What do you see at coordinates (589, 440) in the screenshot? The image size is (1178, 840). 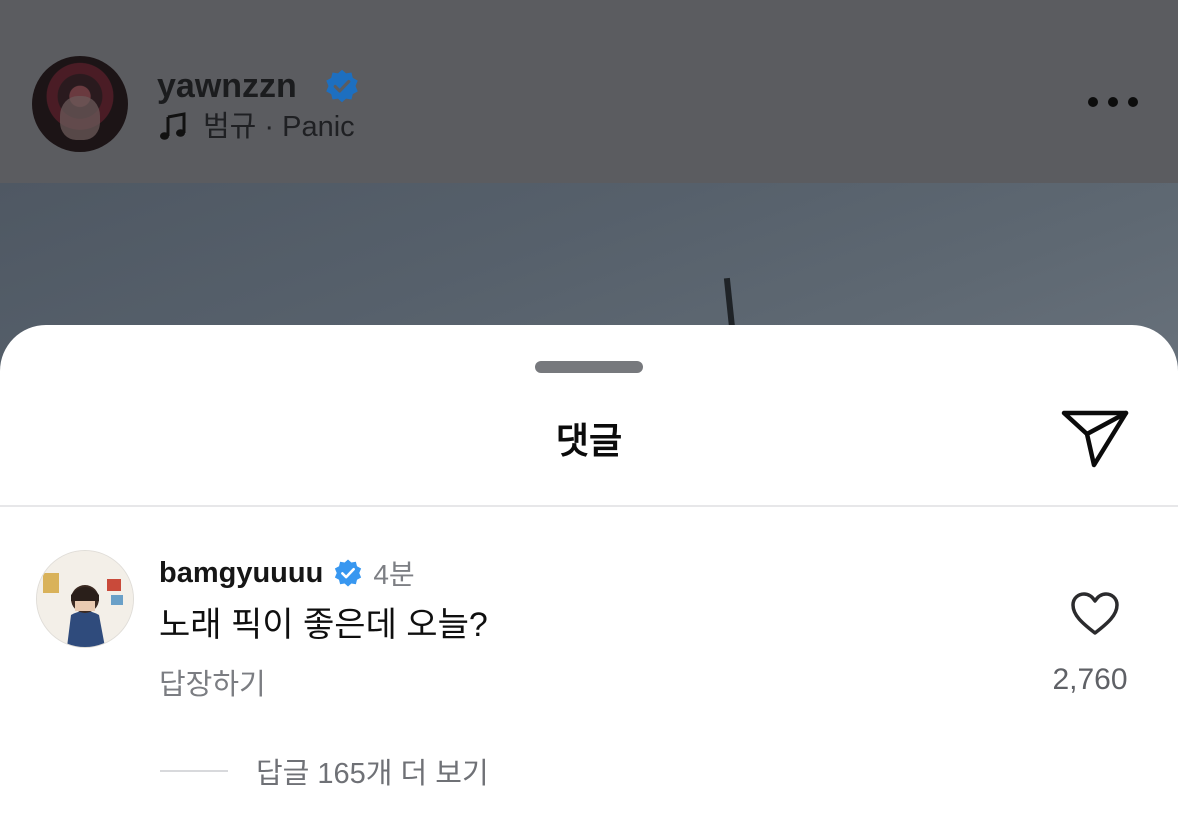 I see `sheet-title: 댓글` at bounding box center [589, 440].